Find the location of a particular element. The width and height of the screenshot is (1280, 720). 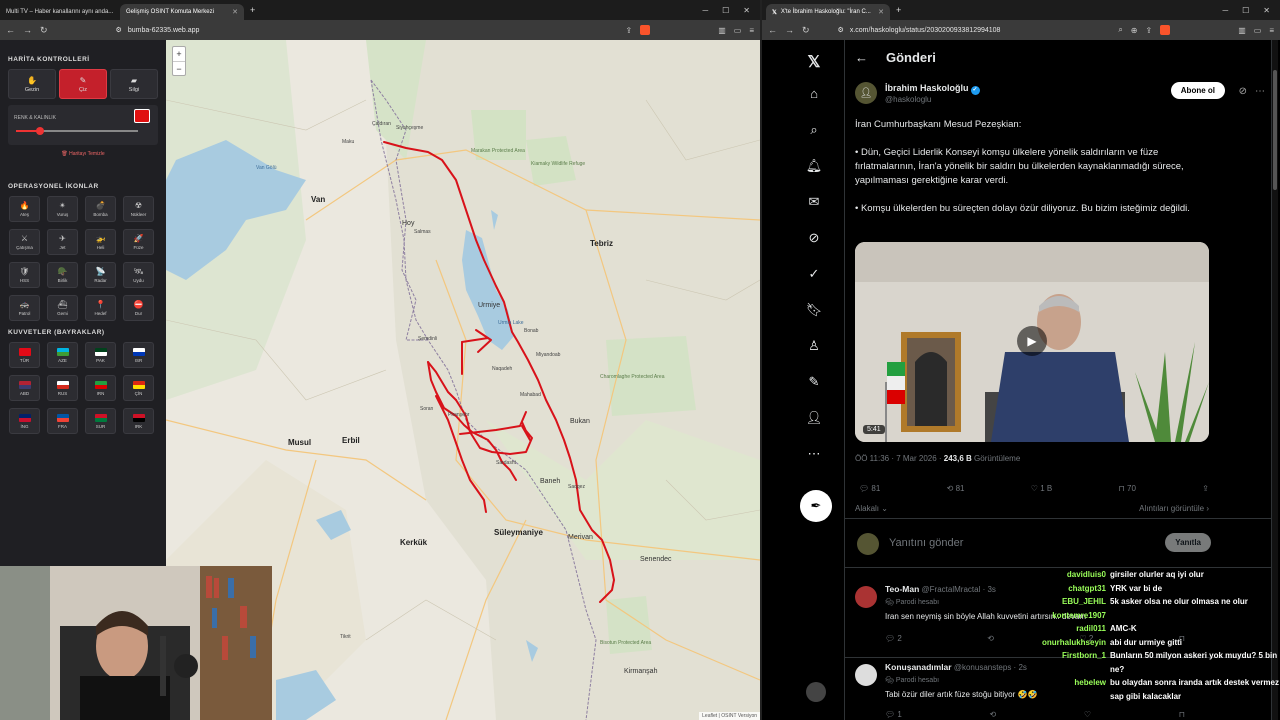

avatar: 👤︎ is located at coordinates (866, 93).